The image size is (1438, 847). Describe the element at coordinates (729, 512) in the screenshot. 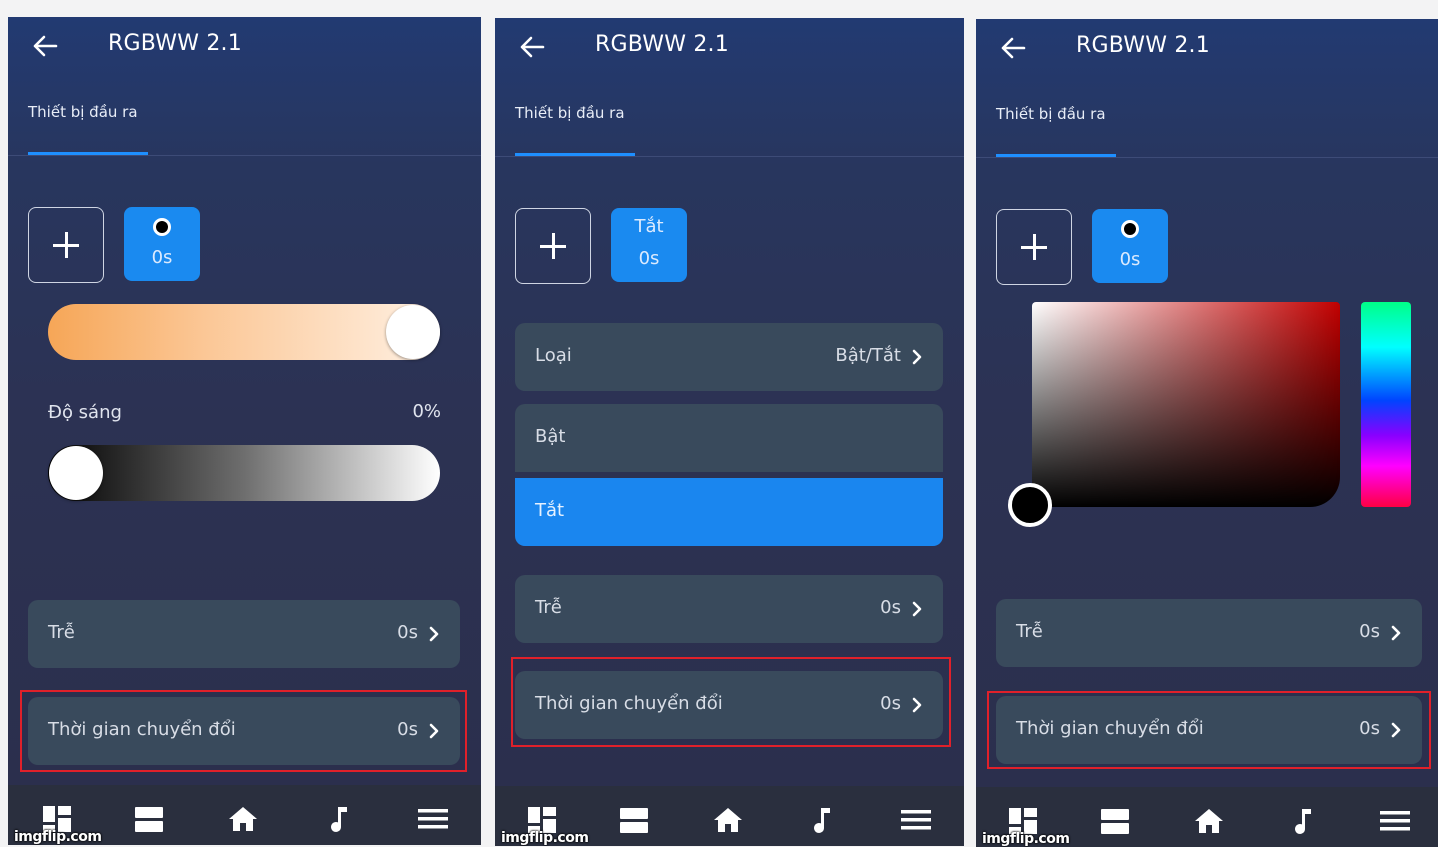

I see `option-off: Tắt` at that location.